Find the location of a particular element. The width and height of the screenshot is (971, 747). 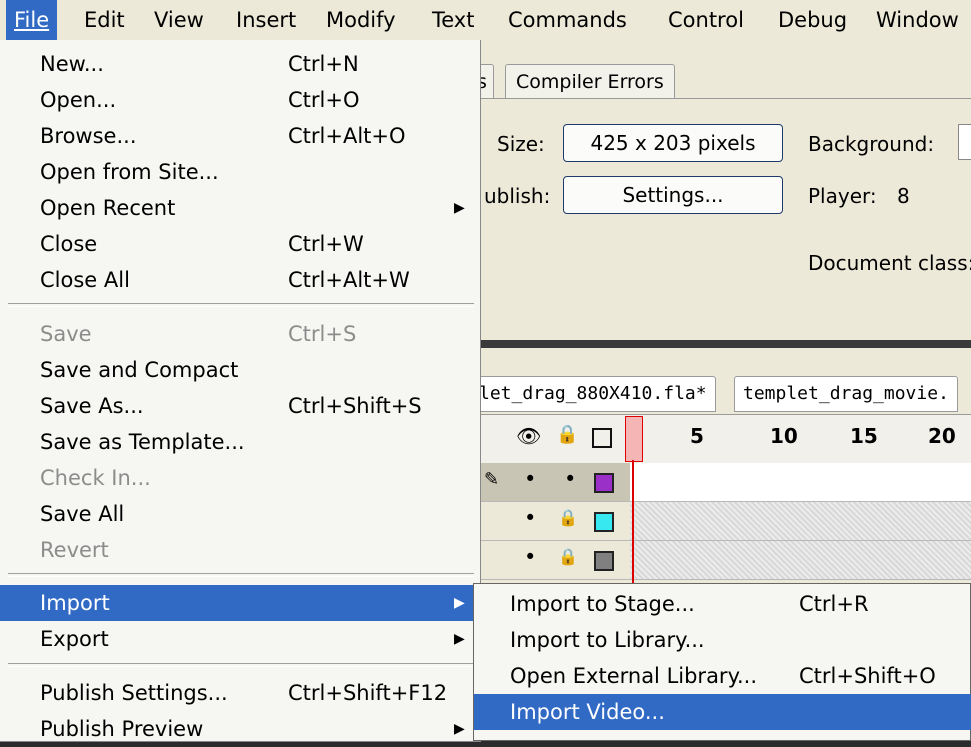

frame-number: 10 is located at coordinates (784, 436).